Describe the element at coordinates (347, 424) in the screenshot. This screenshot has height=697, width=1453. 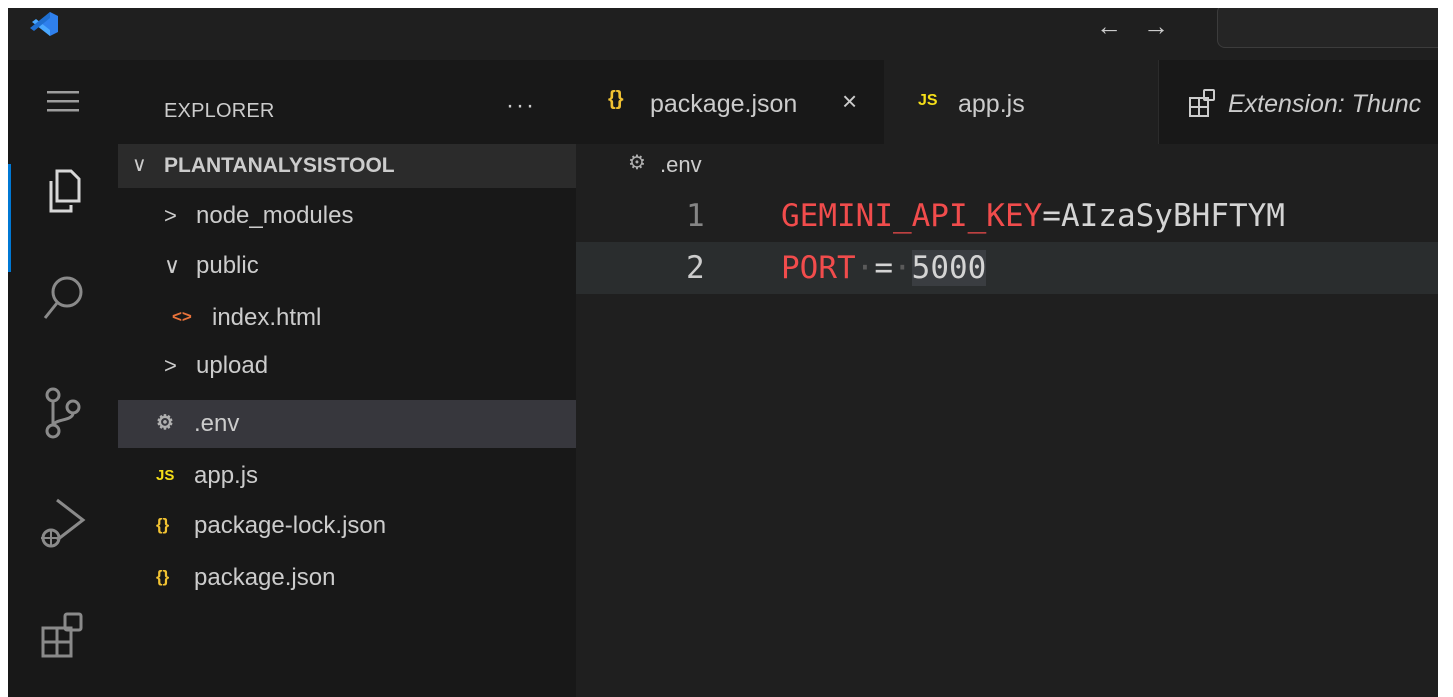
I see `tree-item-env: ⚙ .env` at that location.